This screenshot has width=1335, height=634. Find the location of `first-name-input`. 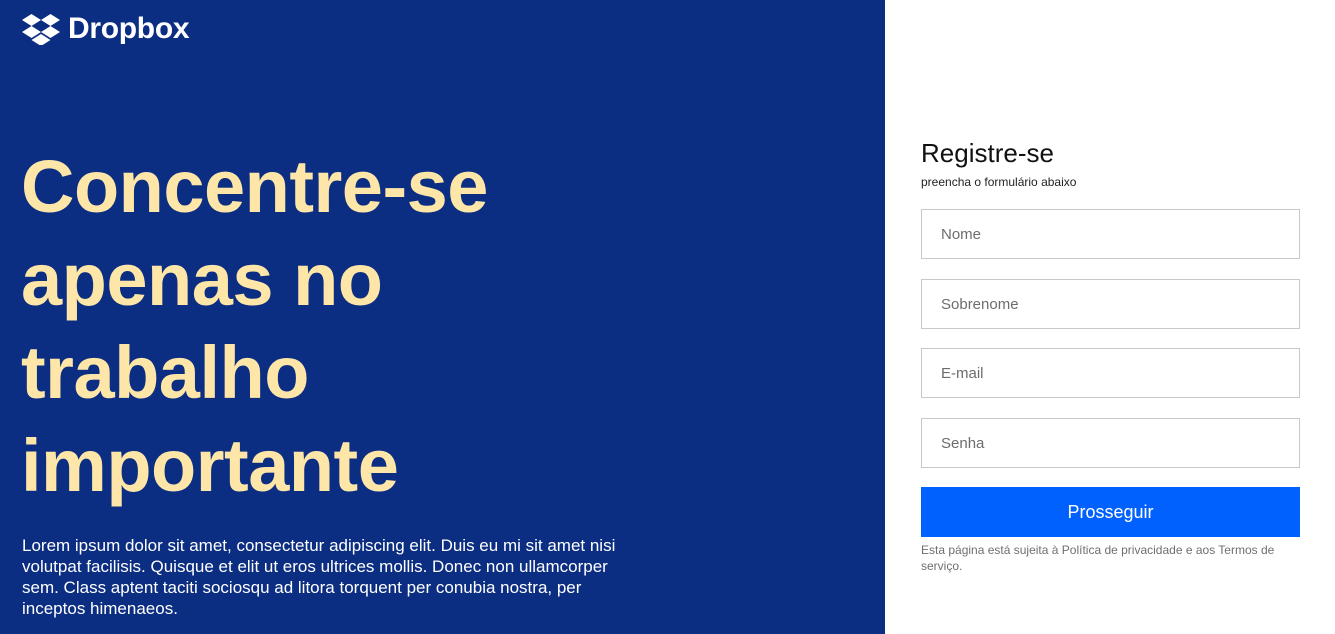

first-name-input is located at coordinates (1110, 234).